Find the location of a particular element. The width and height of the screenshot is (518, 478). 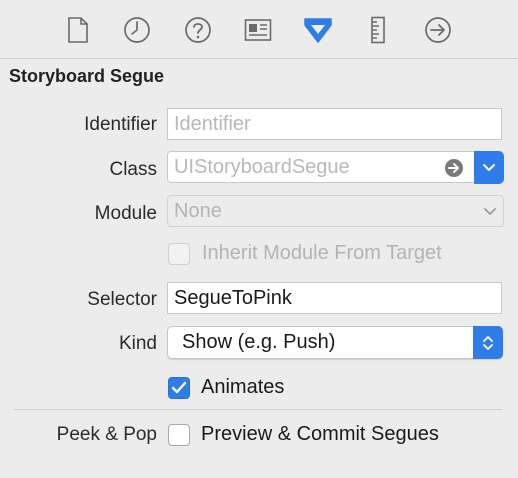

section-divider is located at coordinates (258, 409).